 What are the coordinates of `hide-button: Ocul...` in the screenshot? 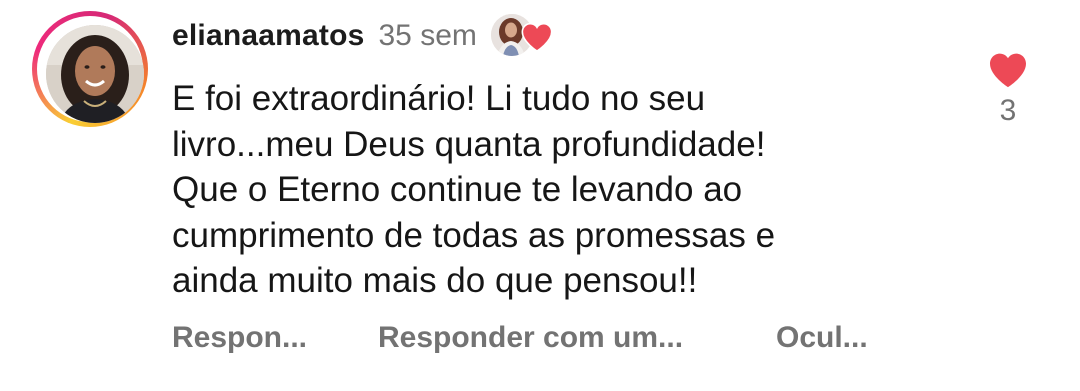 It's located at (822, 338).